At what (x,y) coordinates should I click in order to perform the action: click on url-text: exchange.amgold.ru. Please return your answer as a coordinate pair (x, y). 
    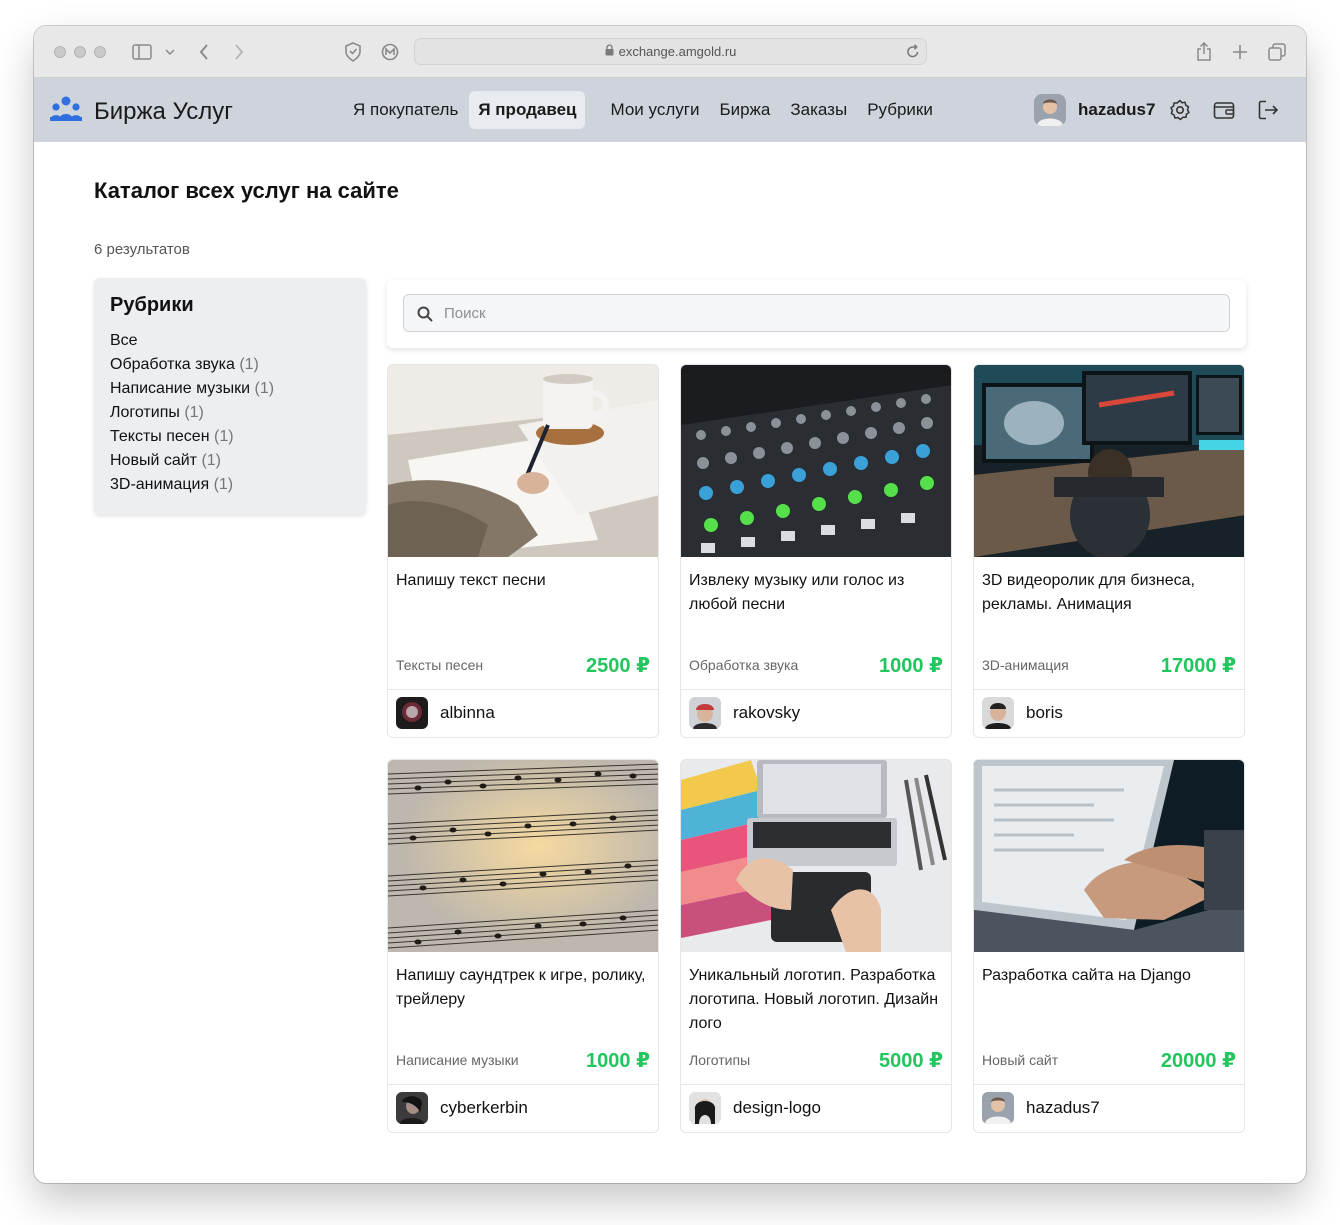
    Looking at the image, I should click on (677, 51).